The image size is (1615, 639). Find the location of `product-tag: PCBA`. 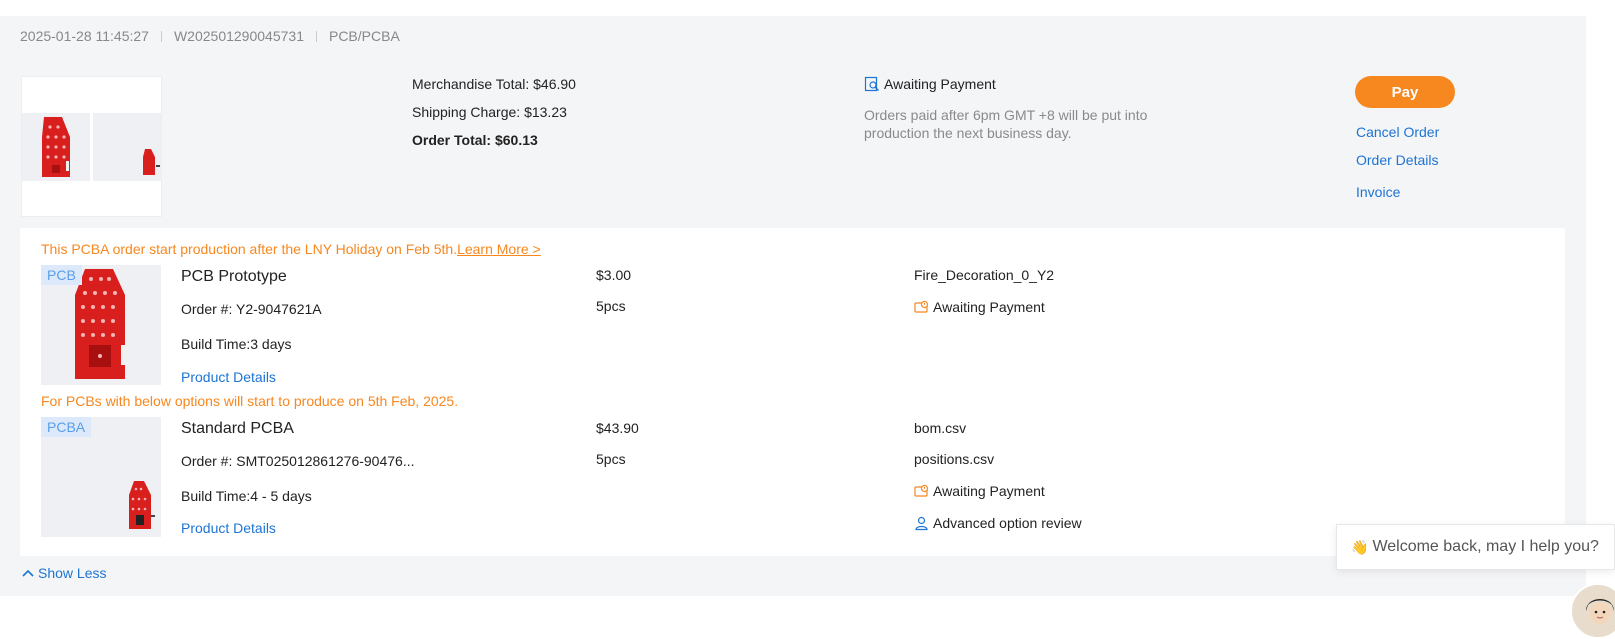

product-tag: PCBA is located at coordinates (66, 427).